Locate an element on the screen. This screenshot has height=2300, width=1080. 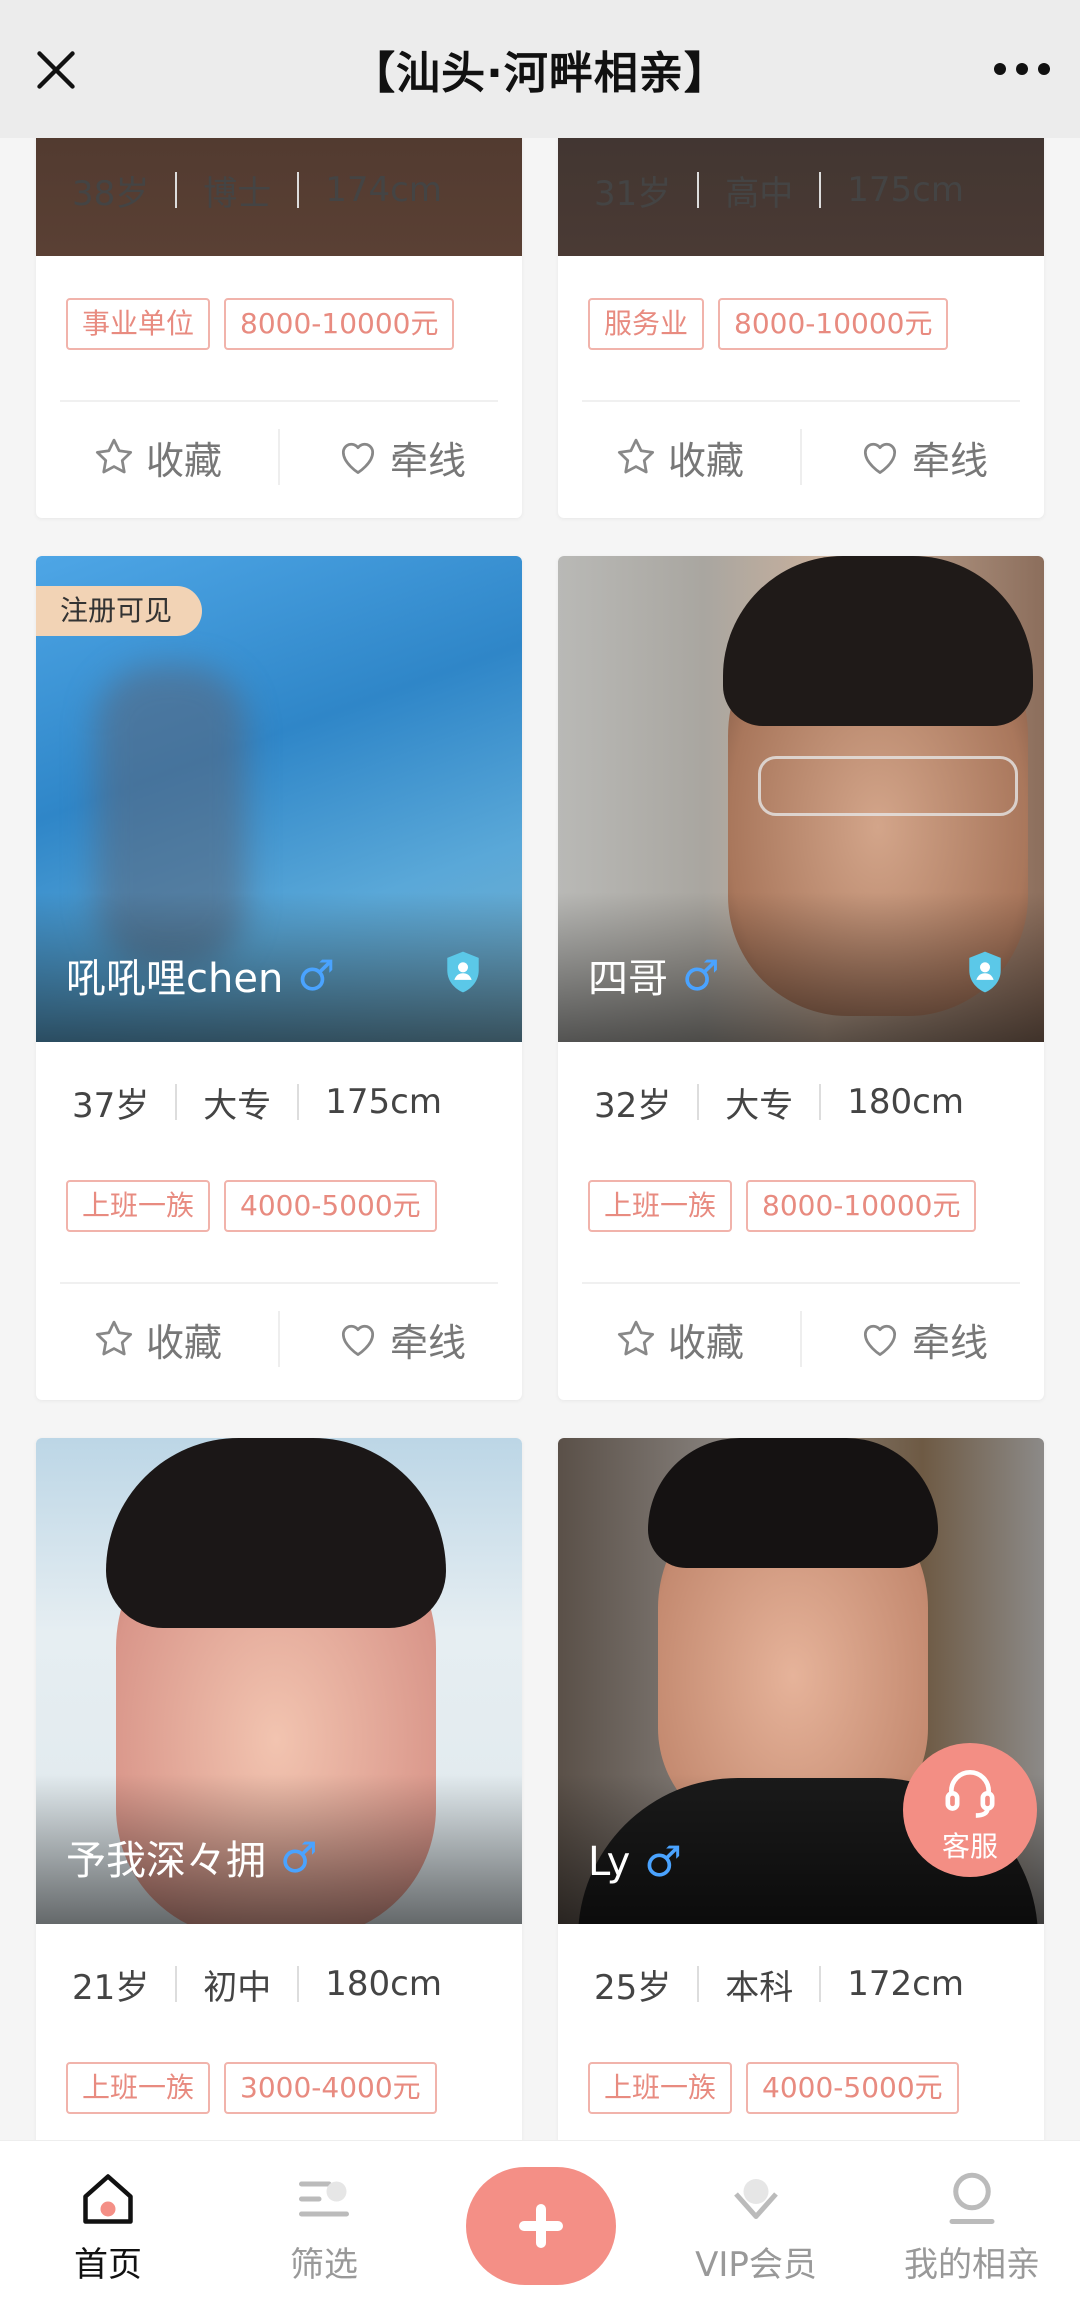
profile-stats: 38岁 博士 174cm is located at coordinates (257, 190).